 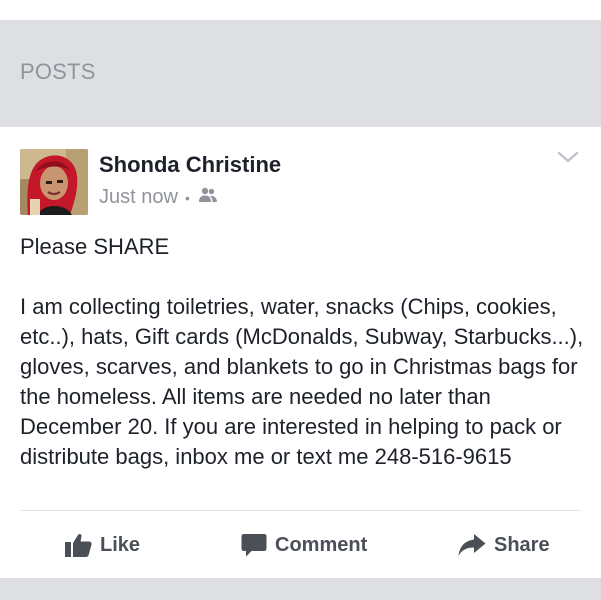 I want to click on avatar-image, so click(x=54, y=182).